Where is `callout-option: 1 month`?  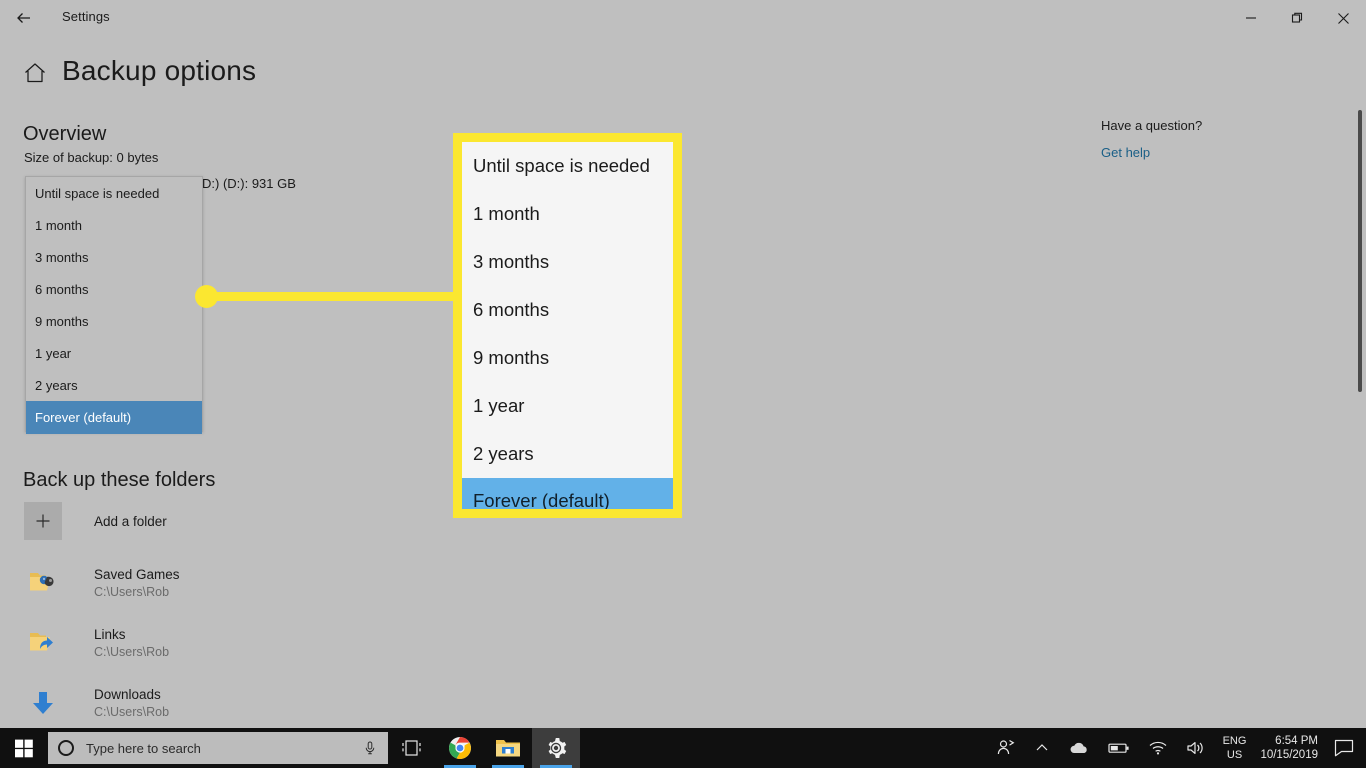
callout-option: 1 month is located at coordinates (567, 214).